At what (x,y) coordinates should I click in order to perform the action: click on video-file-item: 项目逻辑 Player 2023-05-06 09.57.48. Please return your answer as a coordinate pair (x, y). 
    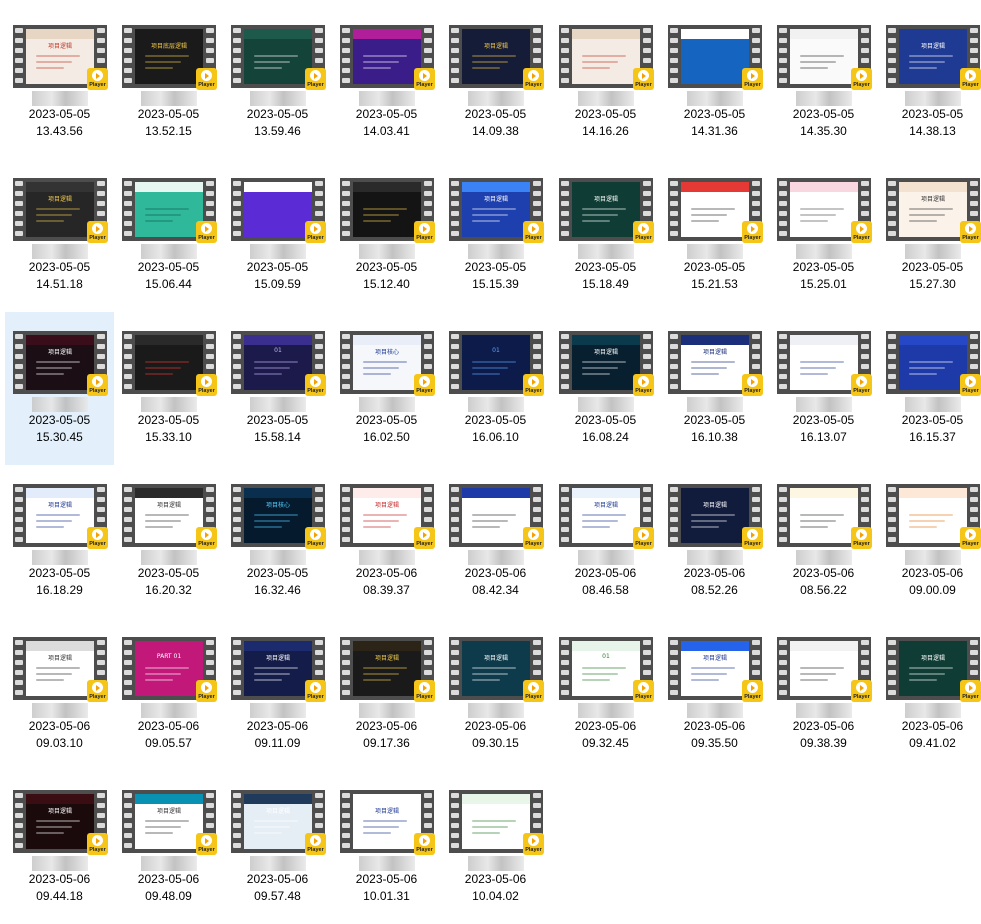
    Looking at the image, I should click on (277, 847).